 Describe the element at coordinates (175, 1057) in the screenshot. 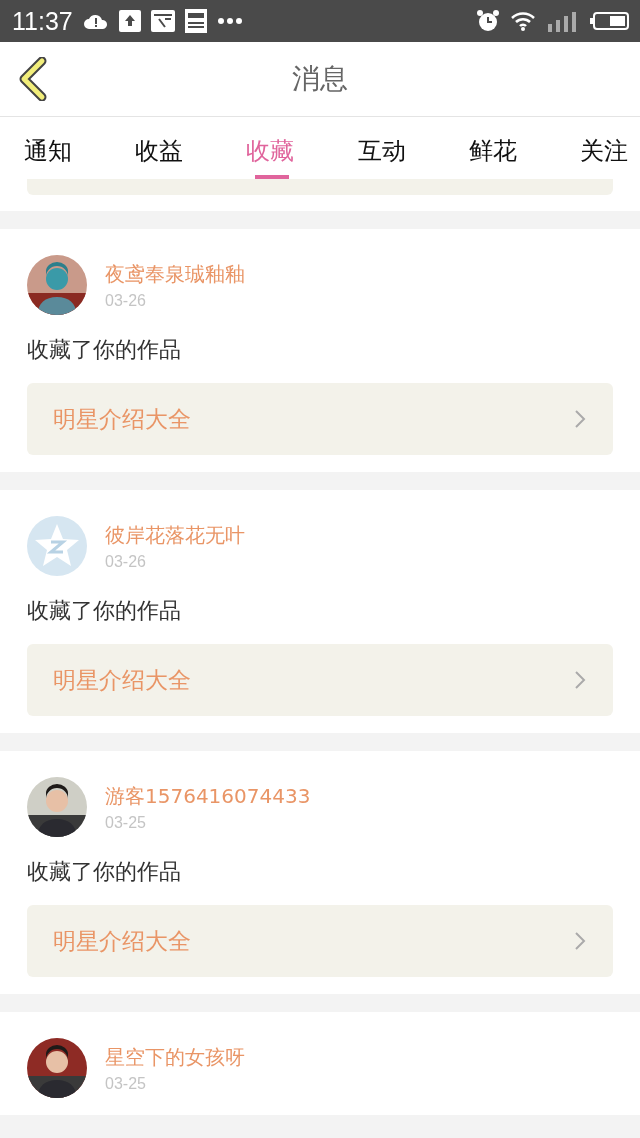

I see `user-name: 星空下的女孩呀` at that location.